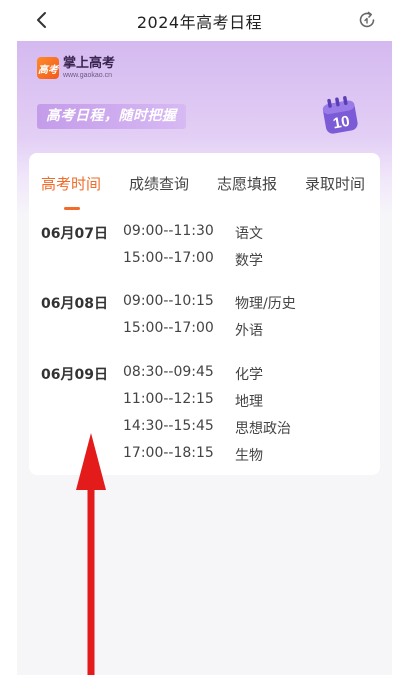 The width and height of the screenshot is (399, 675). What do you see at coordinates (168, 231) in the screenshot?
I see `schedule-time: 09:00--11:30` at bounding box center [168, 231].